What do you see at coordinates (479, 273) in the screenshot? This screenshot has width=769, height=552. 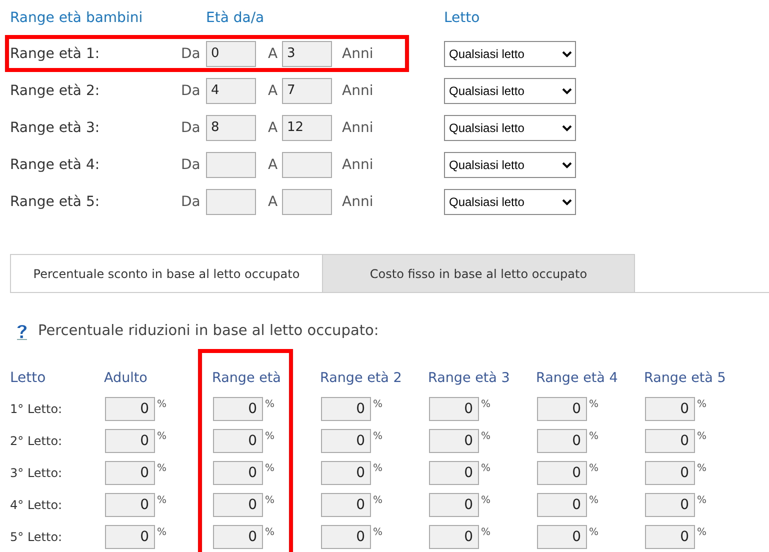 I see `tab: Costo fisso in base al letto occupato` at bounding box center [479, 273].